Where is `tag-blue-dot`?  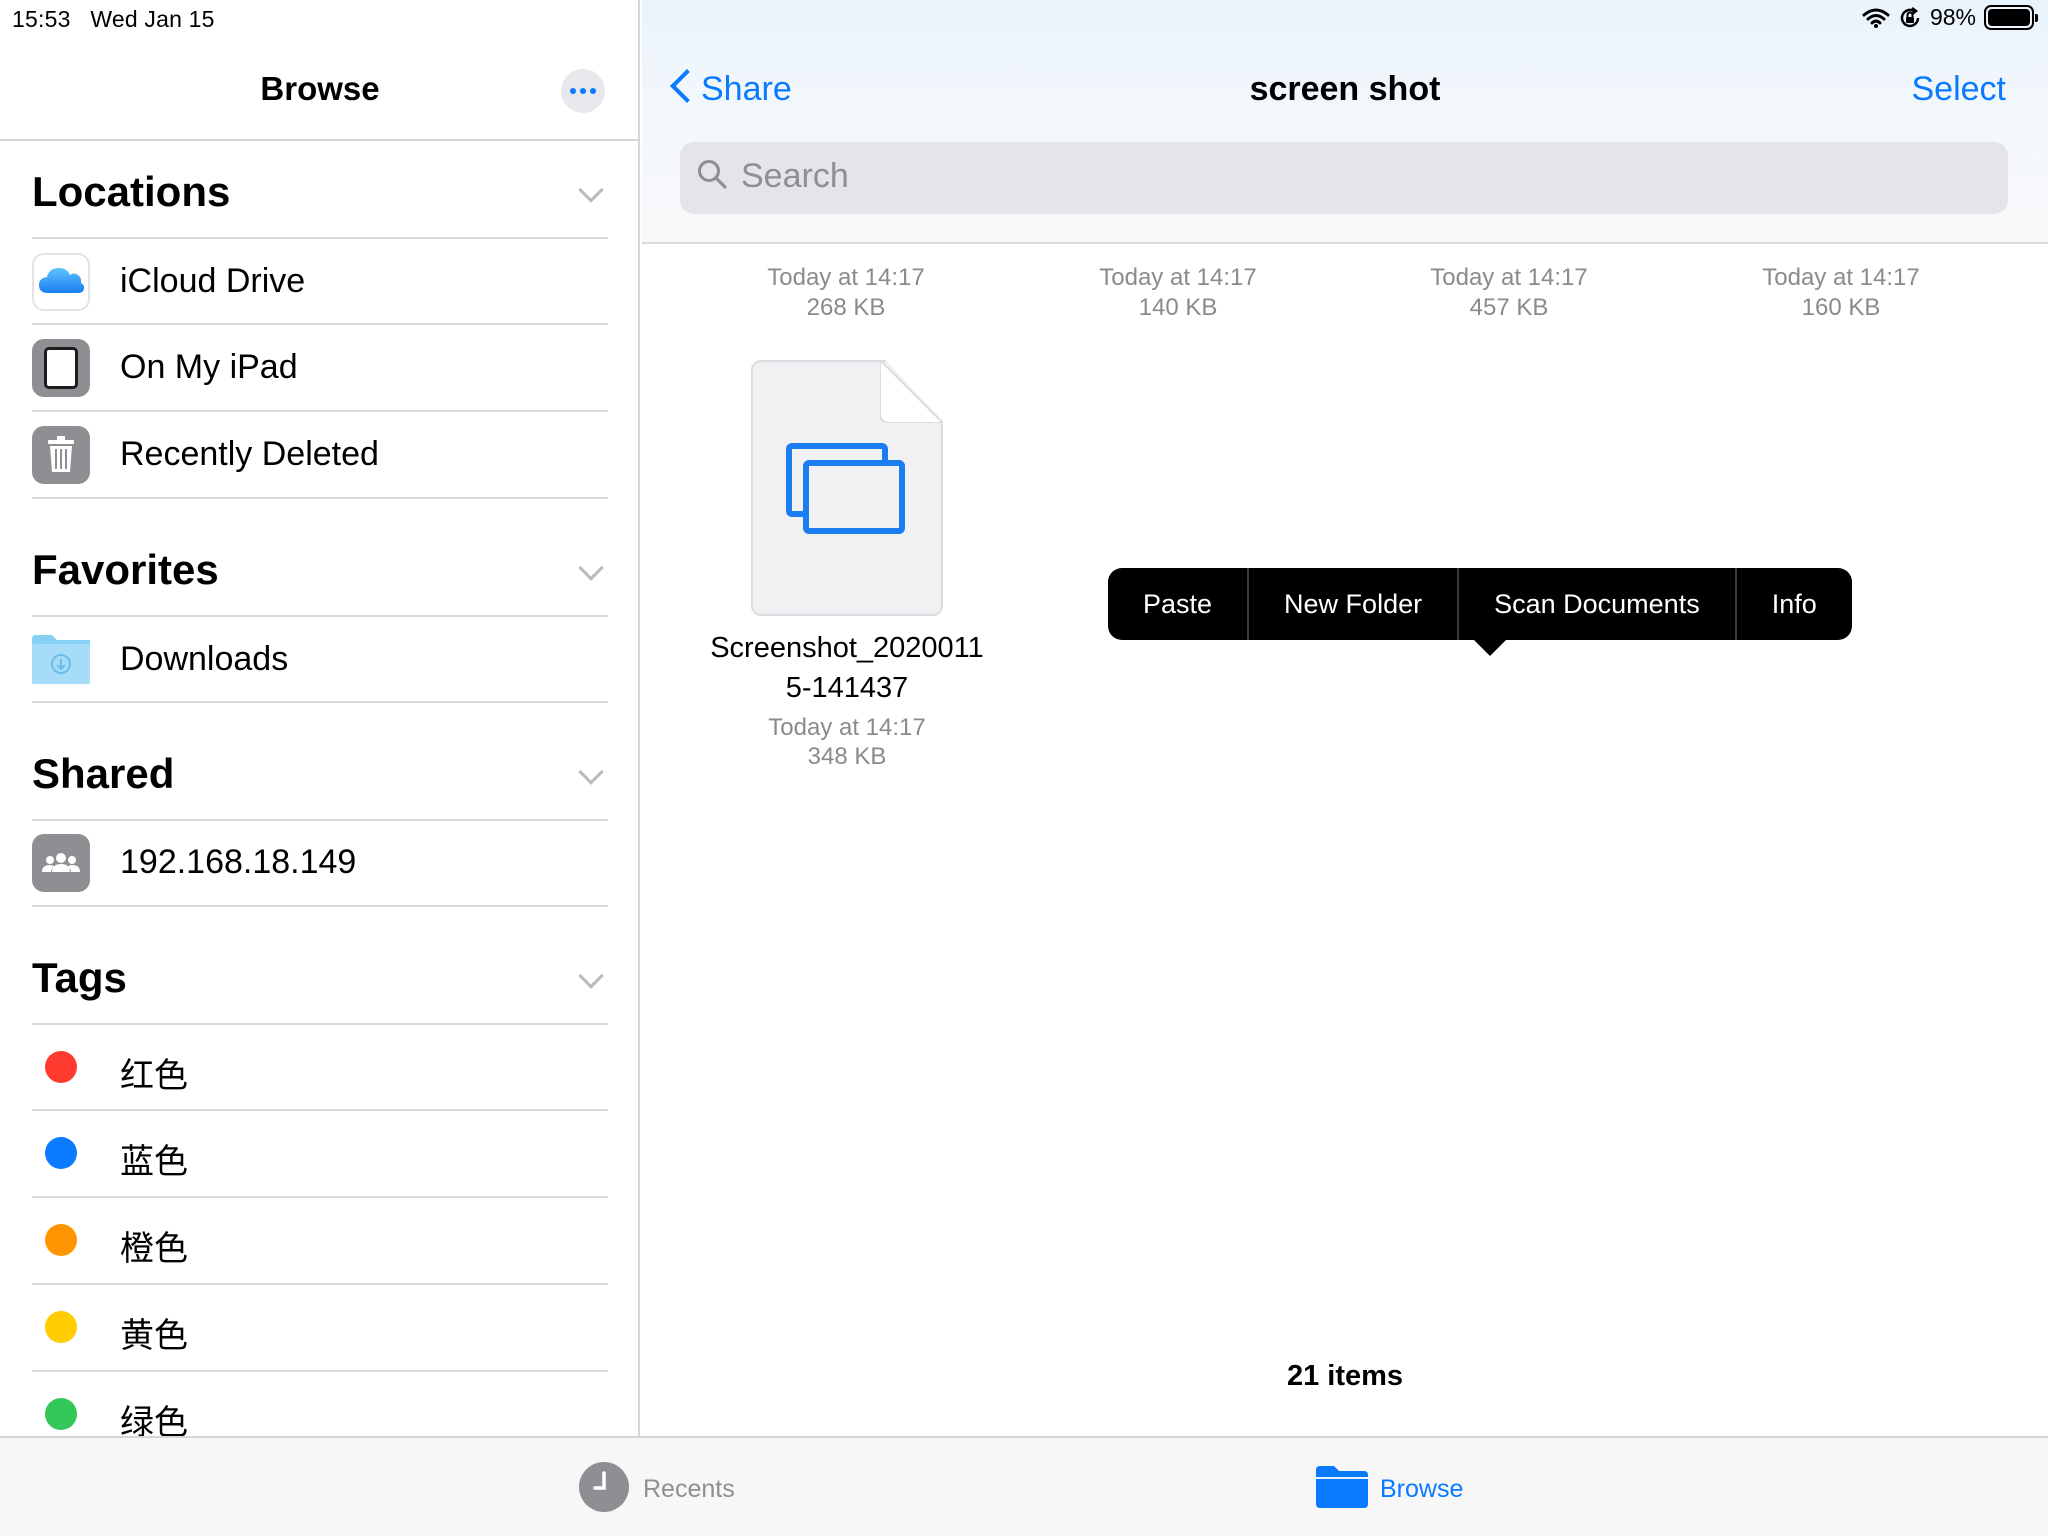 tag-blue-dot is located at coordinates (61, 1153).